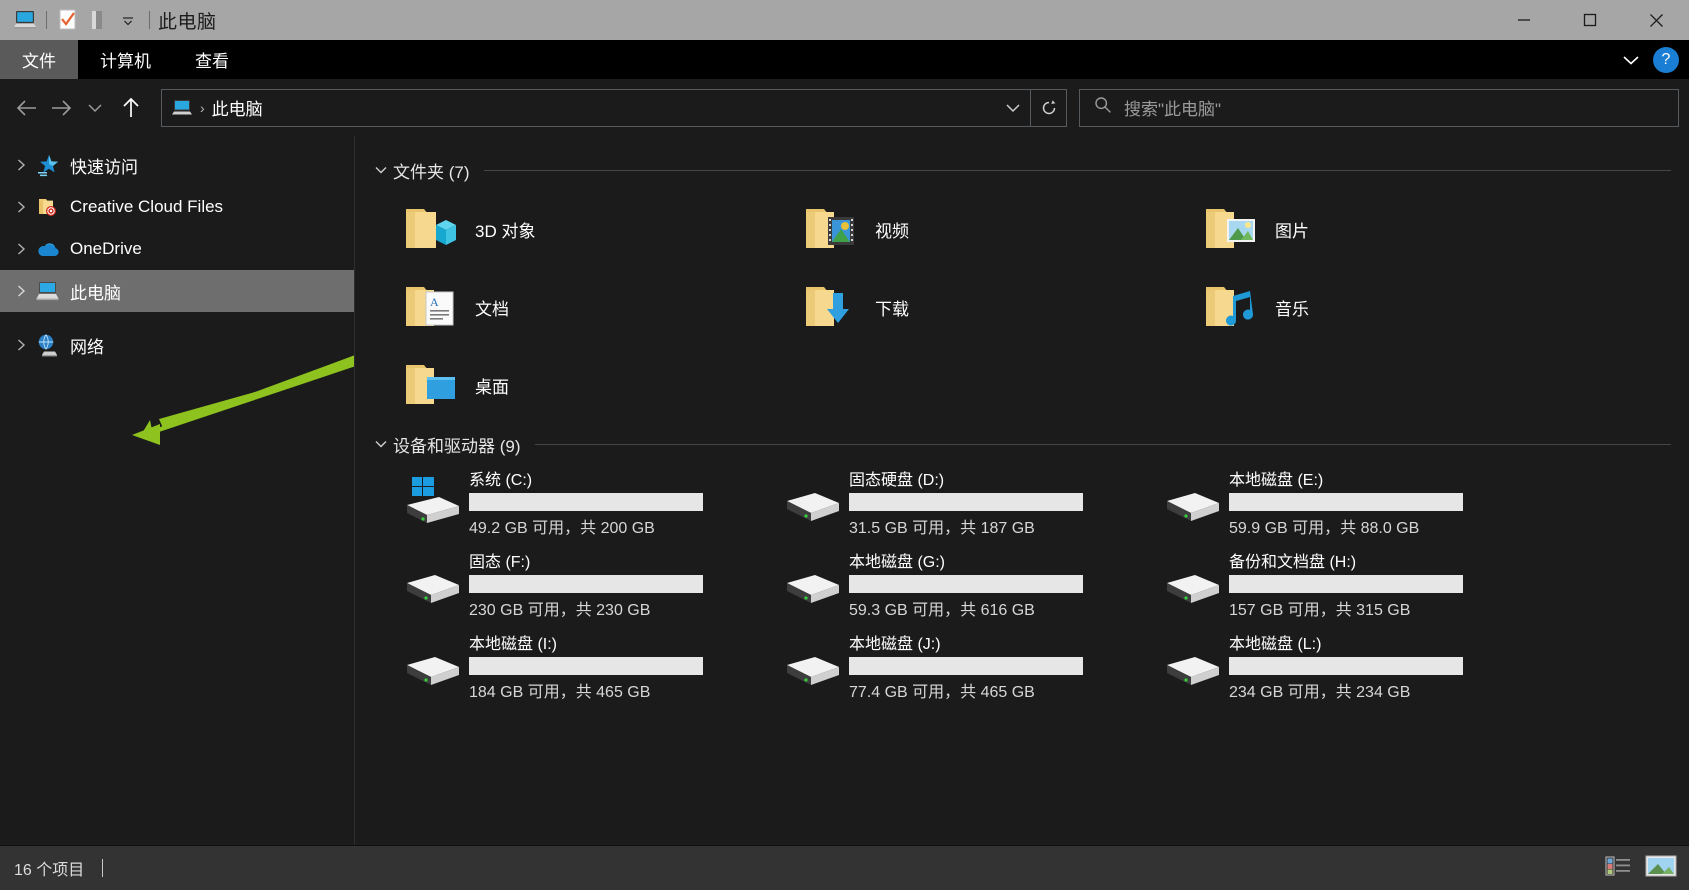  I want to click on address-dropdown-chevron-down-icon, so click(1013, 108).